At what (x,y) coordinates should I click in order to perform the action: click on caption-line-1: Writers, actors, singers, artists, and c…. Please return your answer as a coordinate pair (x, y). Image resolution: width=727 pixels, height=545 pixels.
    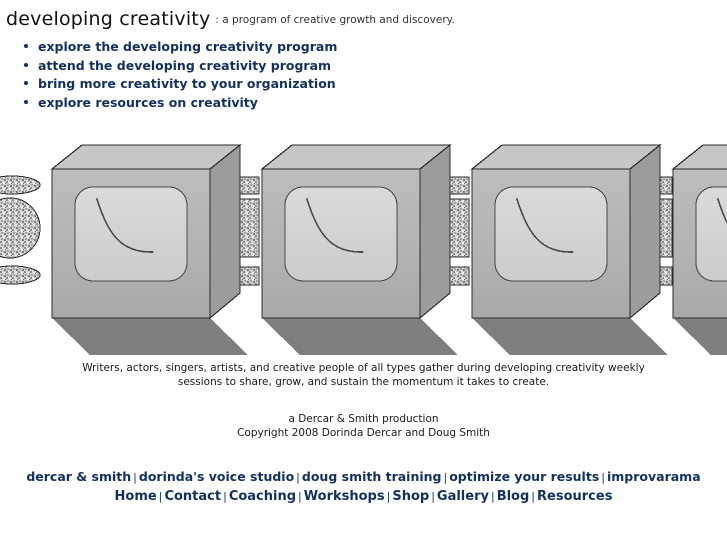
    Looking at the image, I should click on (363, 368).